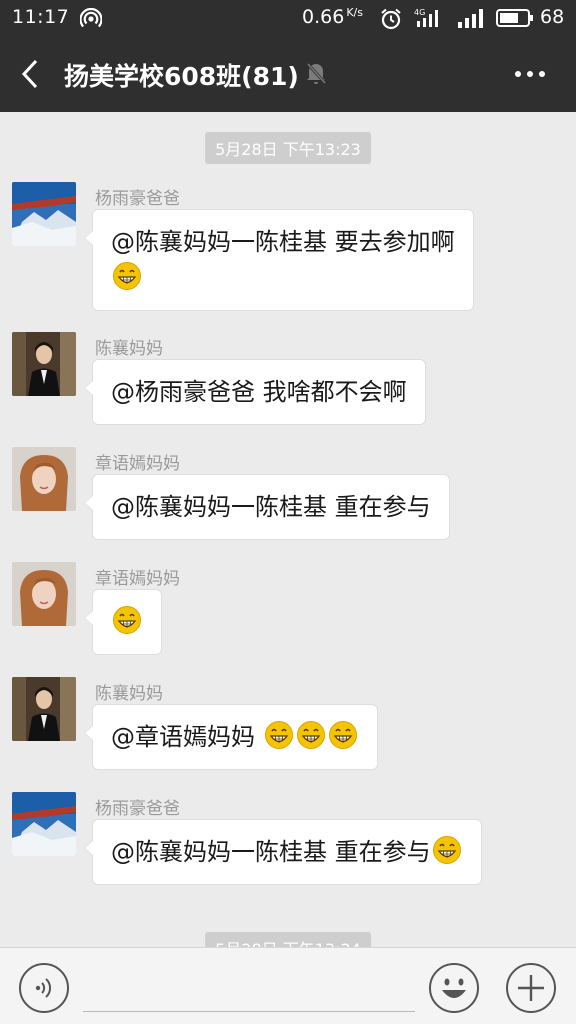  I want to click on mute-bell-icon, so click(316, 73).